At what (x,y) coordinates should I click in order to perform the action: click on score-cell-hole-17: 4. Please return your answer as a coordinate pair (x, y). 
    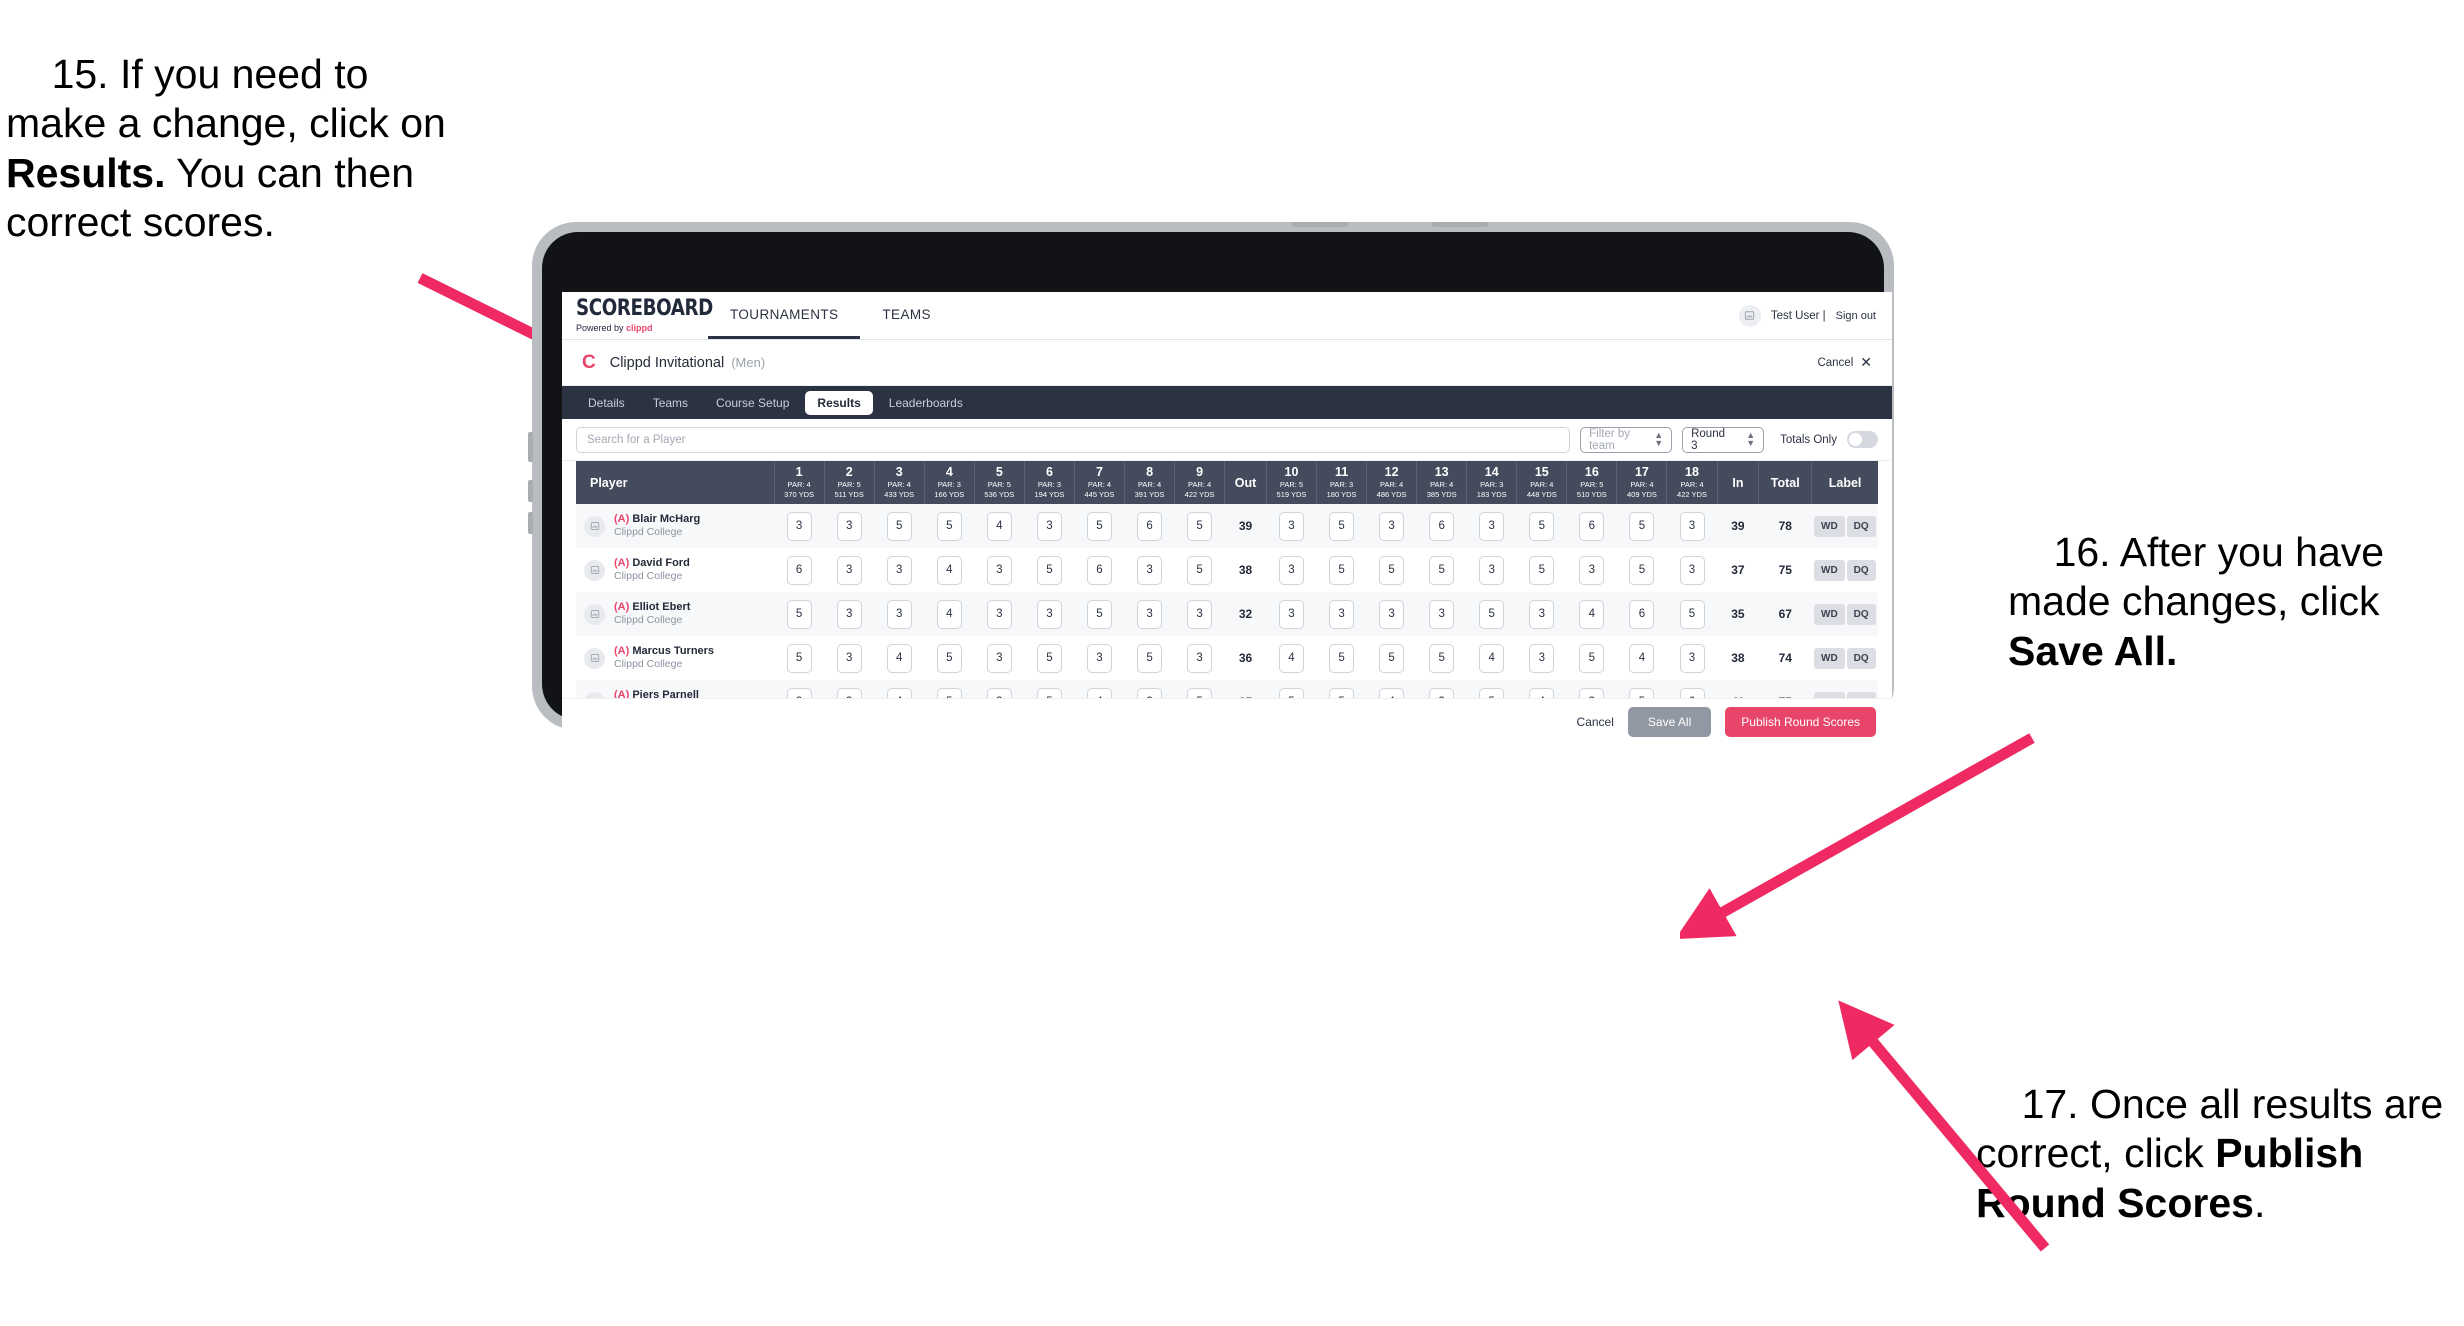
    Looking at the image, I should click on (1642, 658).